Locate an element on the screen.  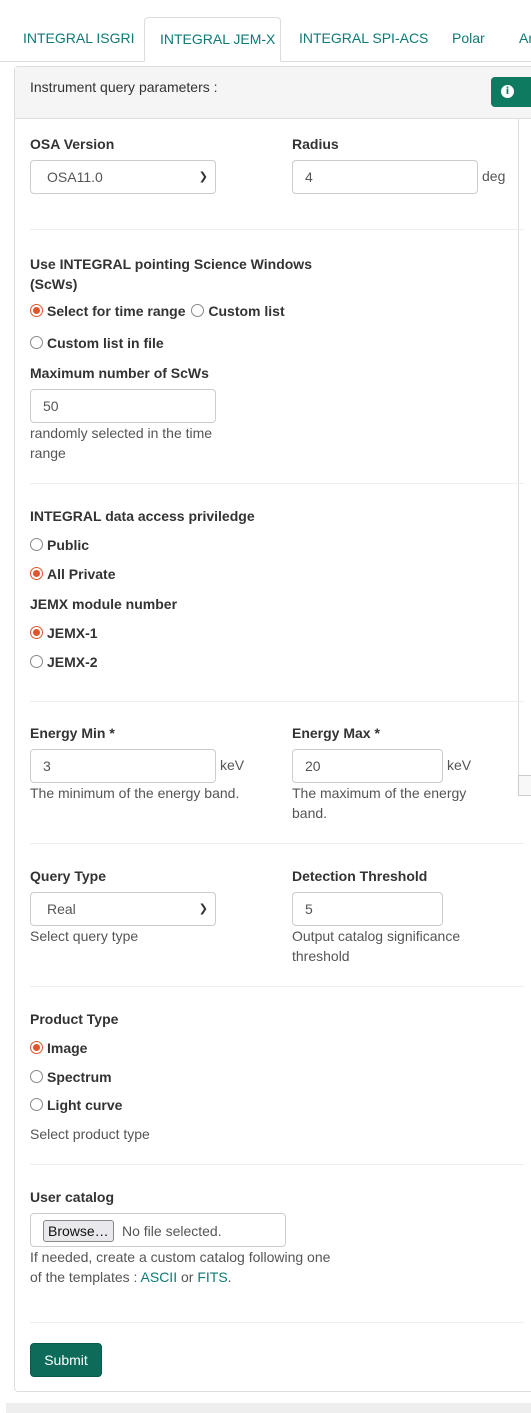
product-option-light-curve: Light curve is located at coordinates (76, 1105).